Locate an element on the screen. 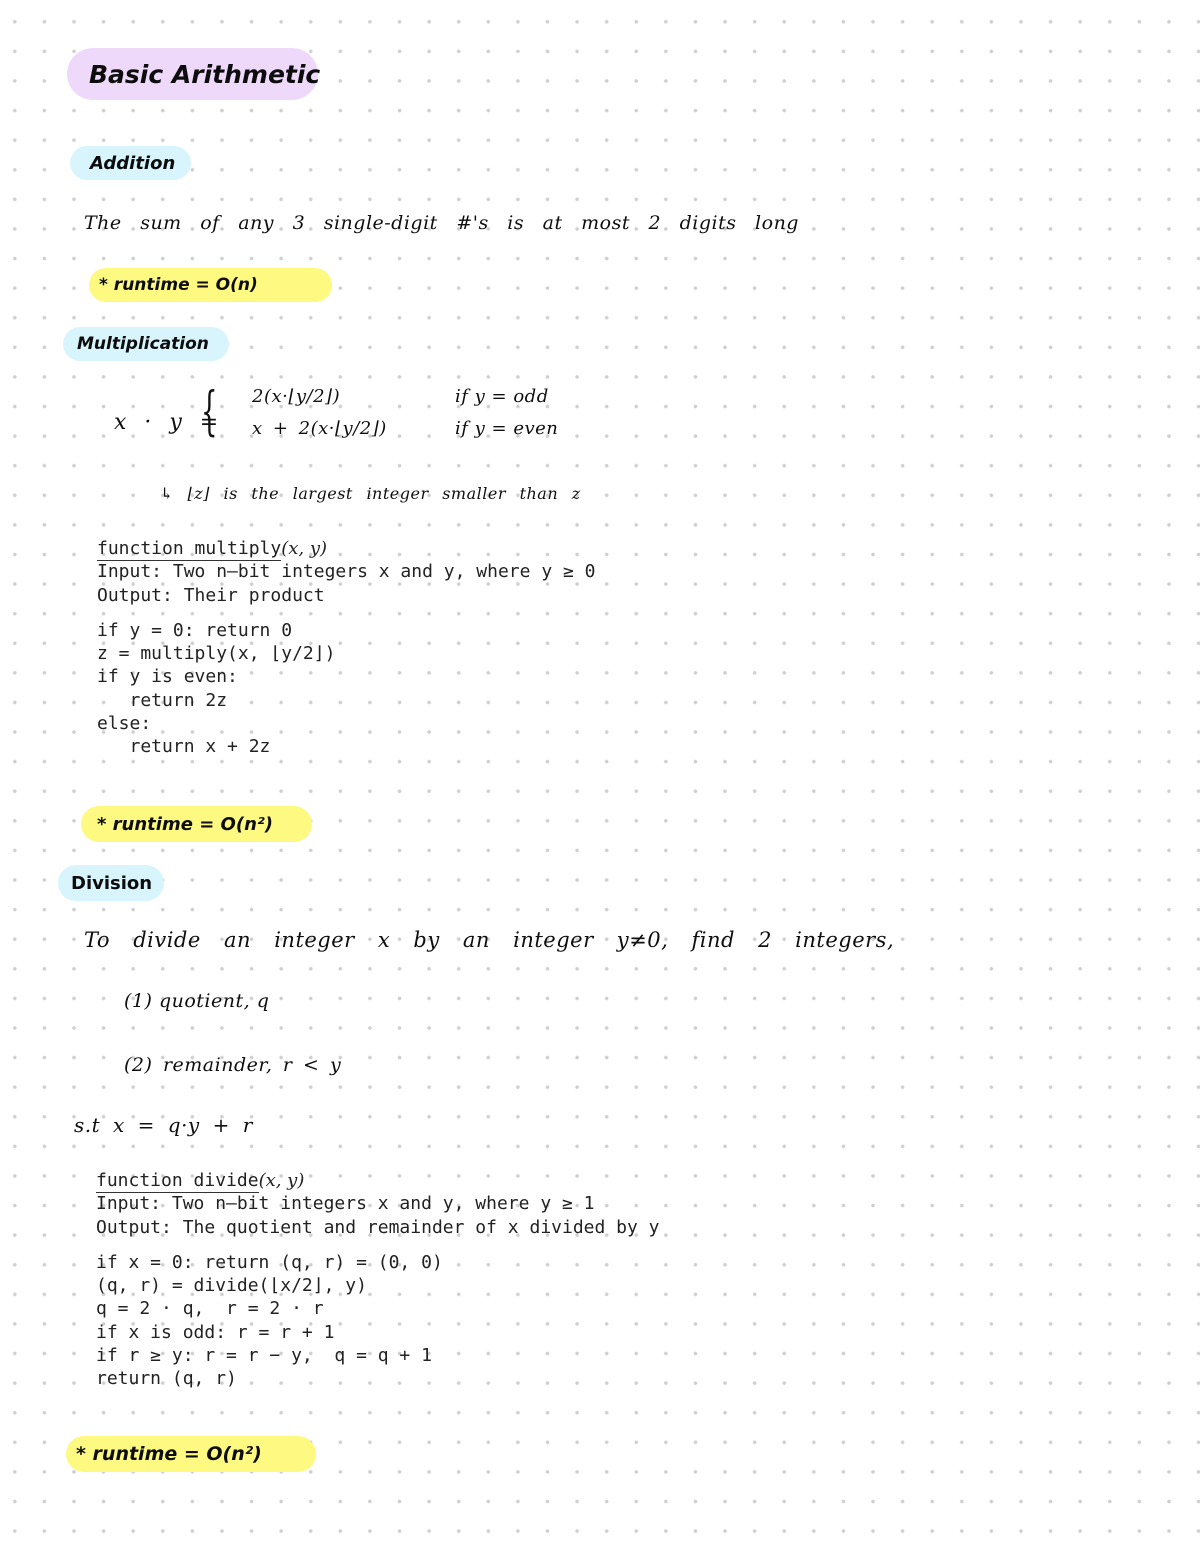 The height and width of the screenshot is (1550, 1200). division-heading: Division is located at coordinates (112, 883).